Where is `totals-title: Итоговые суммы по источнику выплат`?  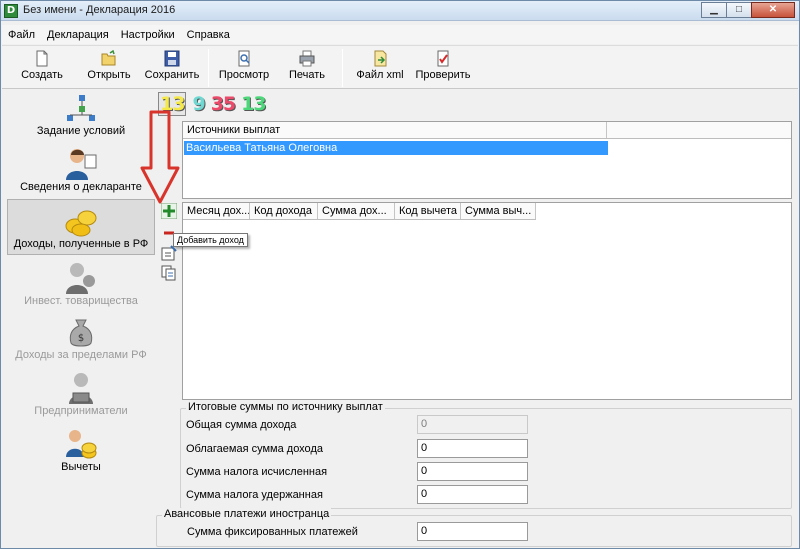
totals-title: Итоговые суммы по источнику выплат is located at coordinates (285, 407).